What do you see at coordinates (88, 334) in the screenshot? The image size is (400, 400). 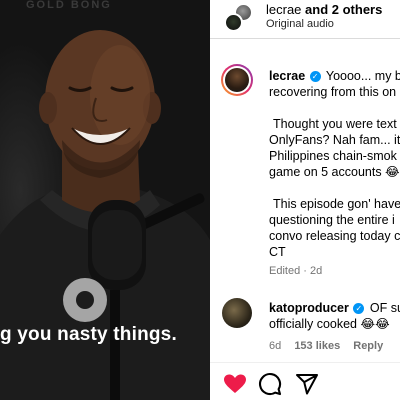 I see `video-caption: g you nasty things.` at bounding box center [88, 334].